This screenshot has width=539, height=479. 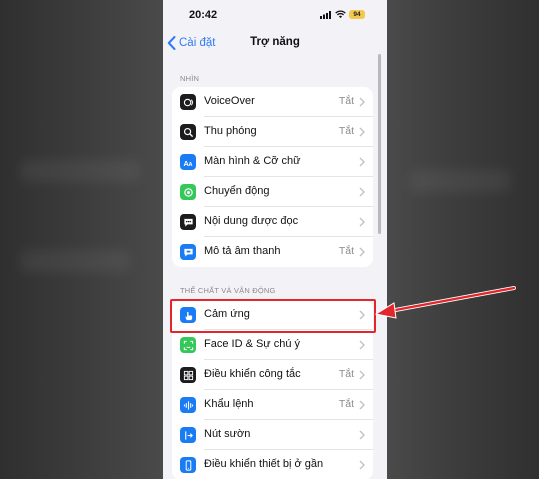 What do you see at coordinates (188, 222) in the screenshot?
I see `spoken-content-icon` at bounding box center [188, 222].